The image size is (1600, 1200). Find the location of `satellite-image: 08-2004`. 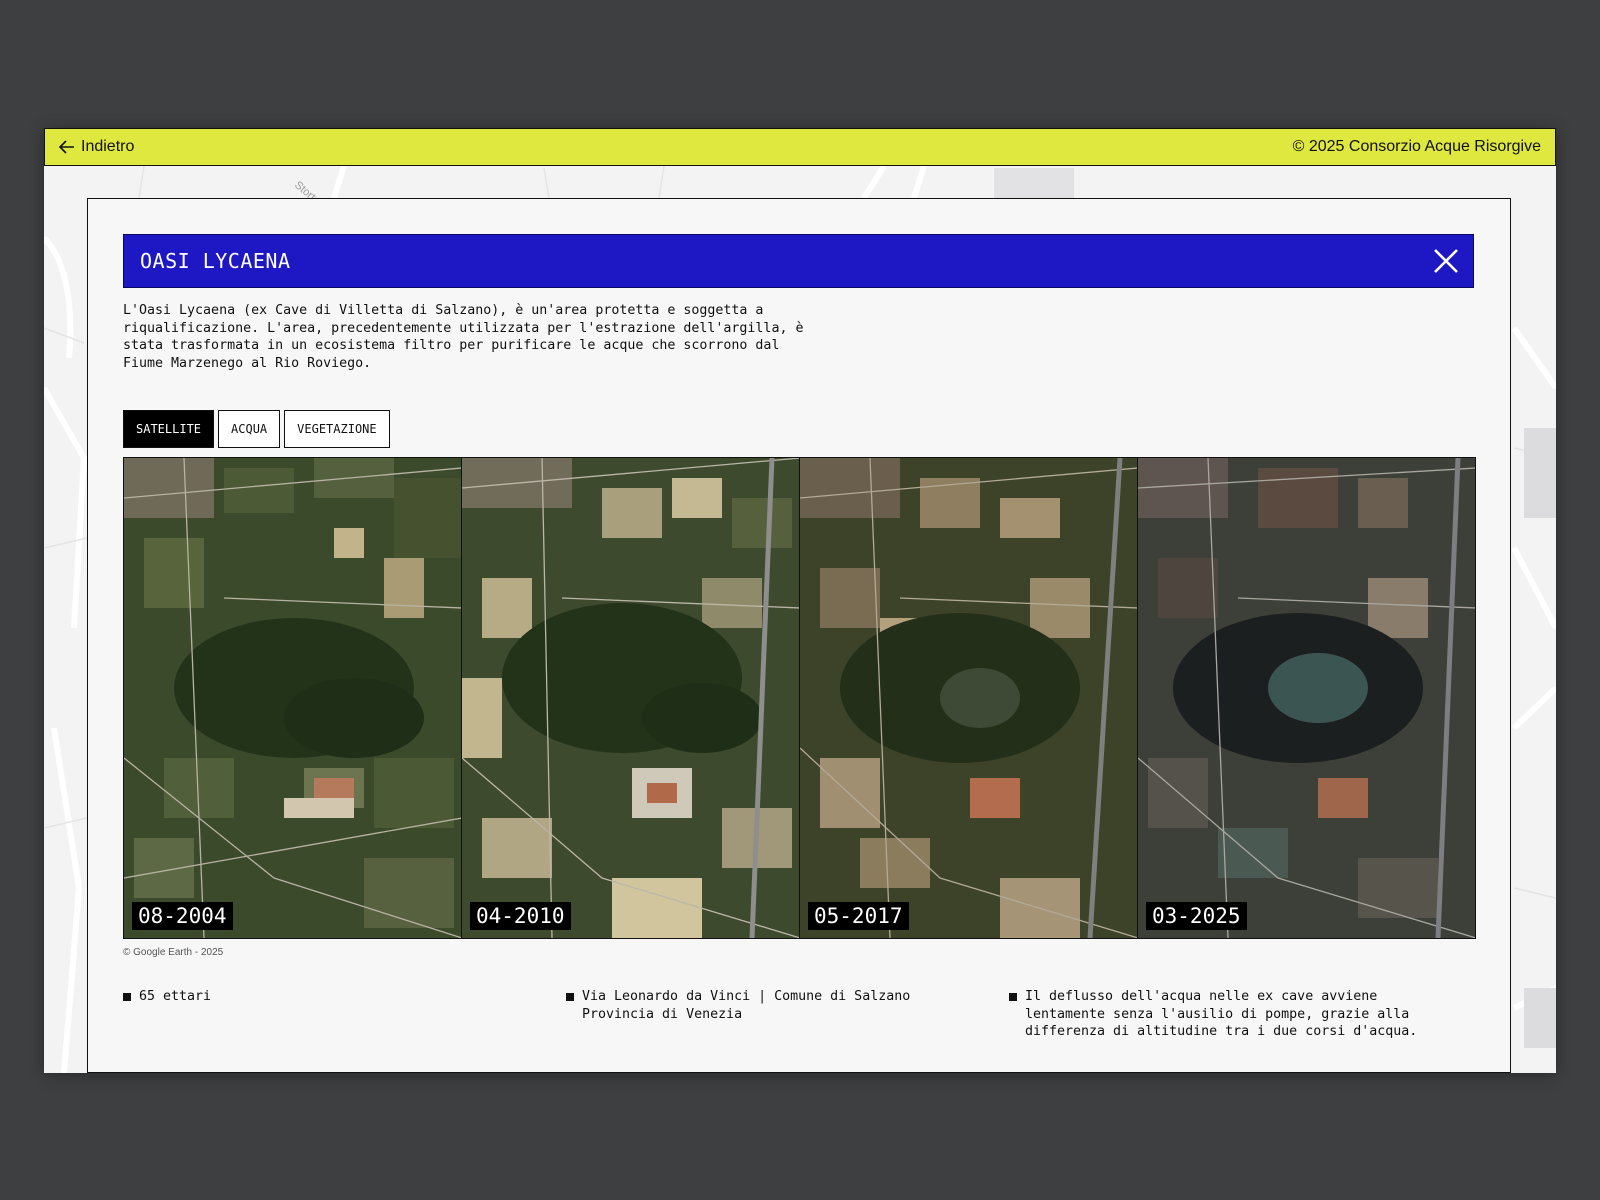

satellite-image: 08-2004 is located at coordinates (293, 698).